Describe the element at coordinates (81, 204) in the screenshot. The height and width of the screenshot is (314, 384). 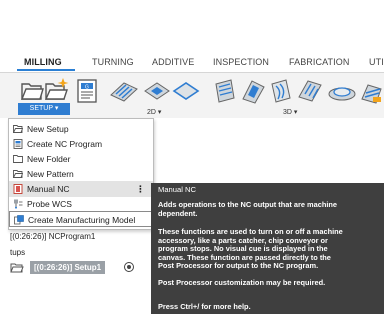
I see `menu-item-probe-wcs: Probe WCS` at that location.